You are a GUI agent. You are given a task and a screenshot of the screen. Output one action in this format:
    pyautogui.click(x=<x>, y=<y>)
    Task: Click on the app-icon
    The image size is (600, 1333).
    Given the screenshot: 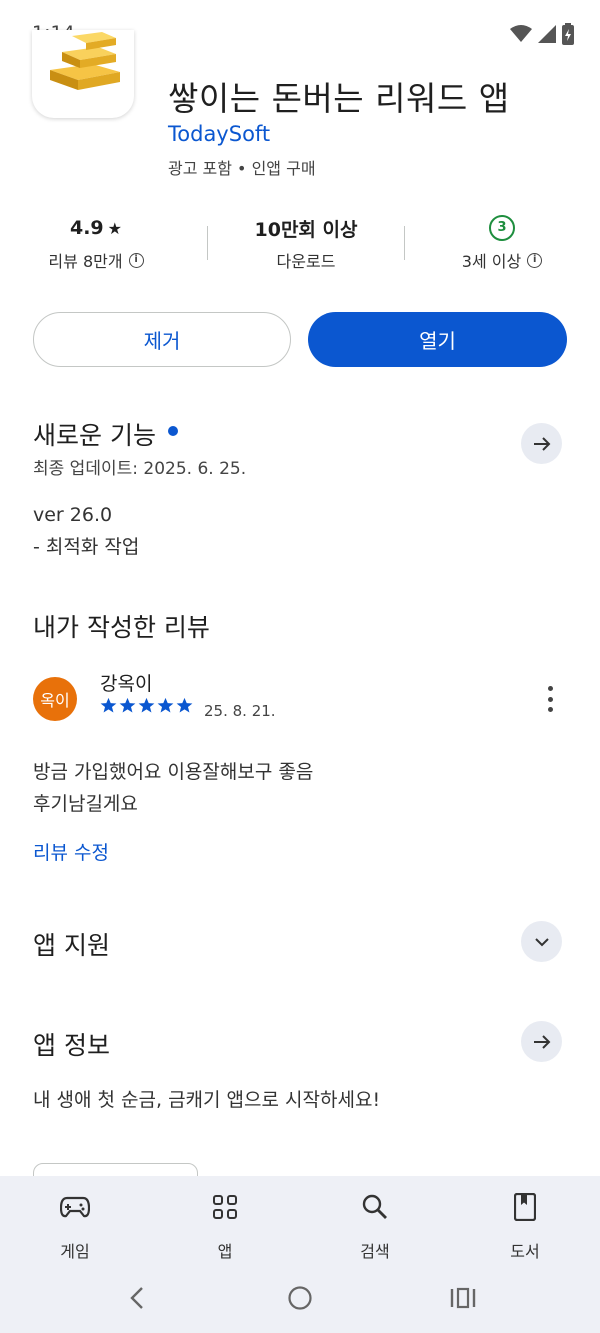 What is the action you would take?
    pyautogui.click(x=83, y=74)
    